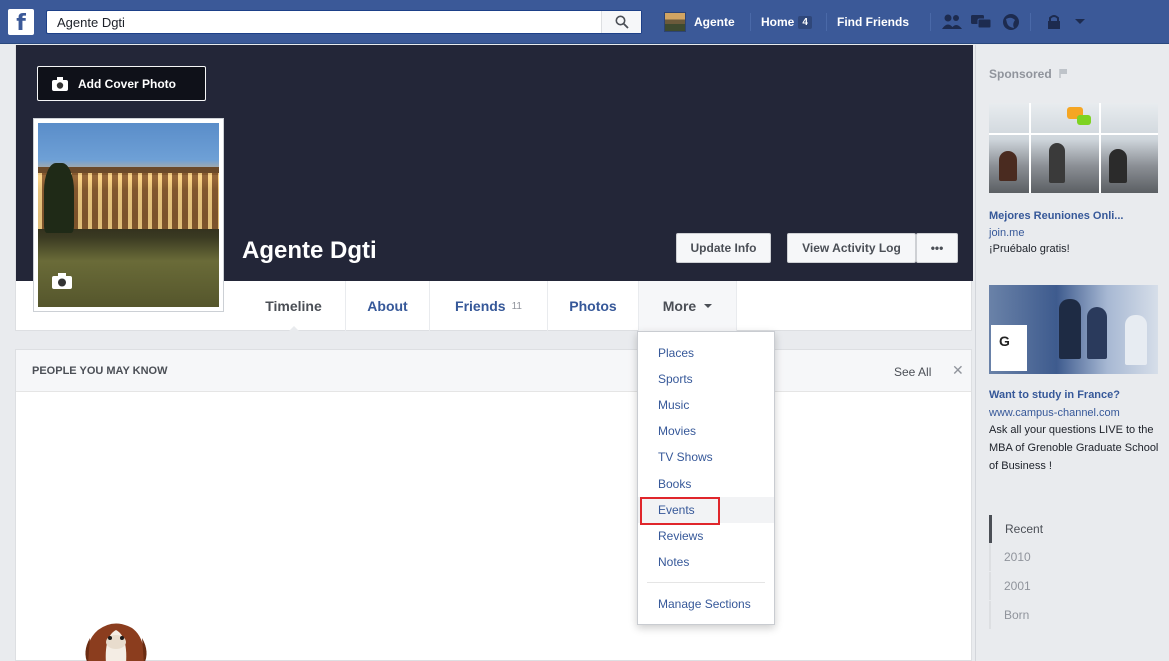 Image resolution: width=1169 pixels, height=661 pixels. I want to click on year-2001: 2001, so click(1064, 586).